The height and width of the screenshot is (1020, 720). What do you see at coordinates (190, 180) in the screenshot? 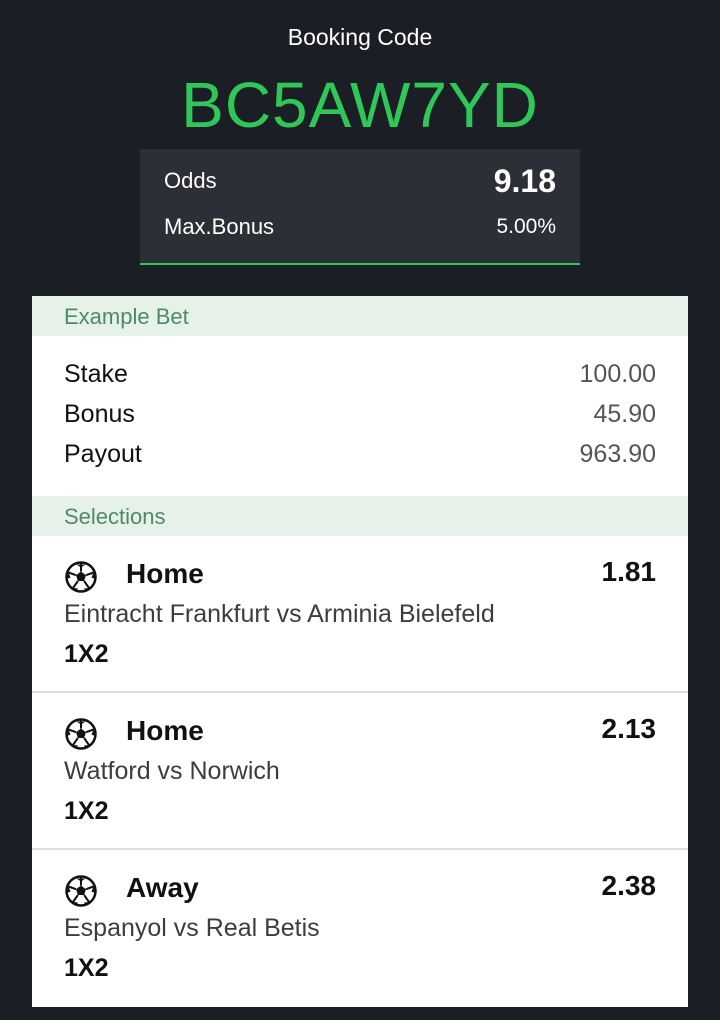
I see `odds-label: Odds` at bounding box center [190, 180].